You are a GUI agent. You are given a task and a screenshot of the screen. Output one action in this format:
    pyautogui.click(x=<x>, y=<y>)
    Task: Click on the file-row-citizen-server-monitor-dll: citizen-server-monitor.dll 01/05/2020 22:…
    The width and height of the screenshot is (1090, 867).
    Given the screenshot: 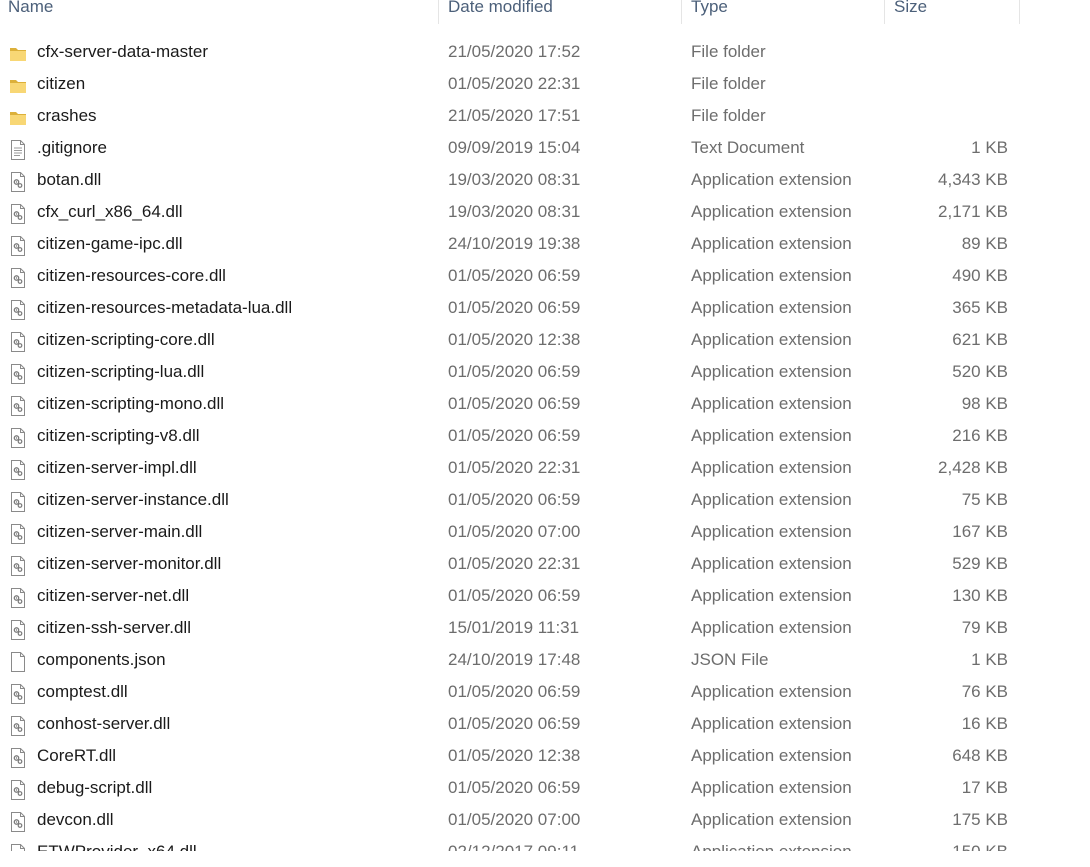 What is the action you would take?
    pyautogui.click(x=510, y=564)
    